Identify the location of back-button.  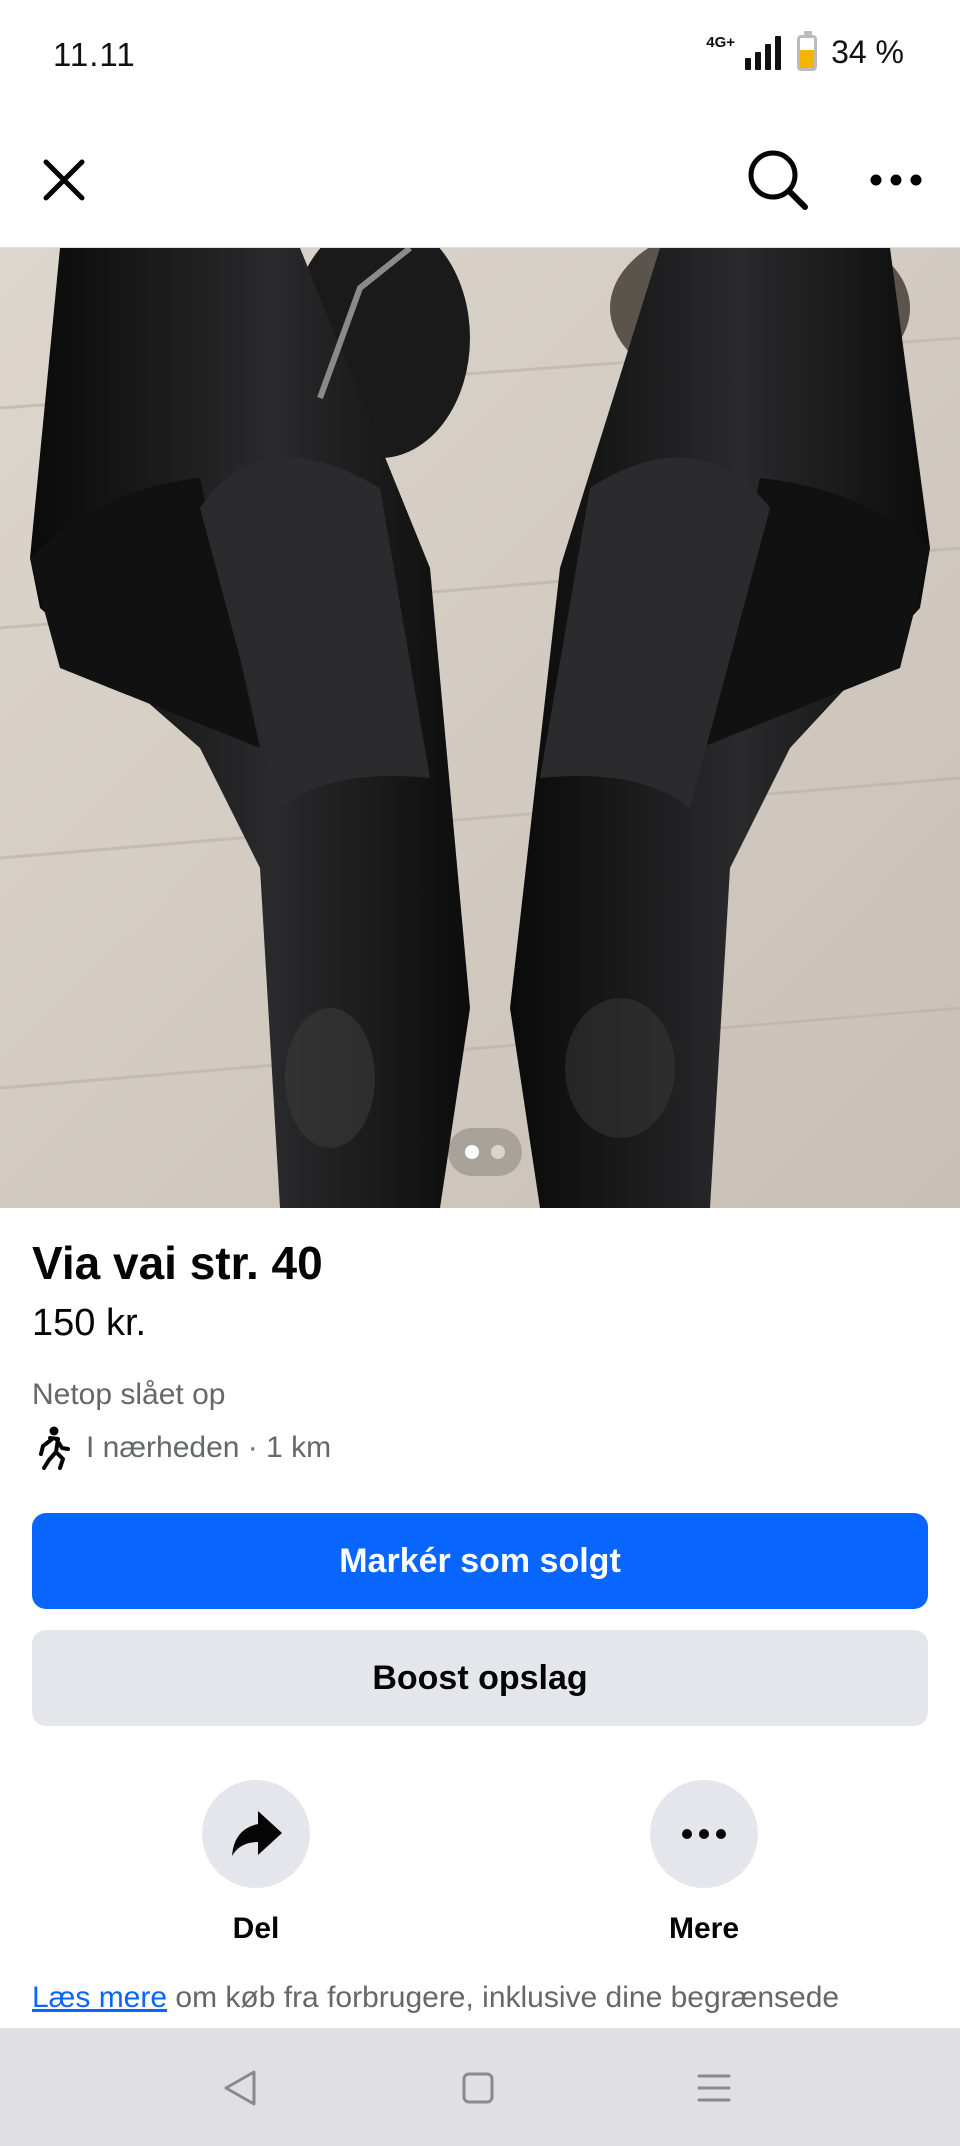
(240, 2088).